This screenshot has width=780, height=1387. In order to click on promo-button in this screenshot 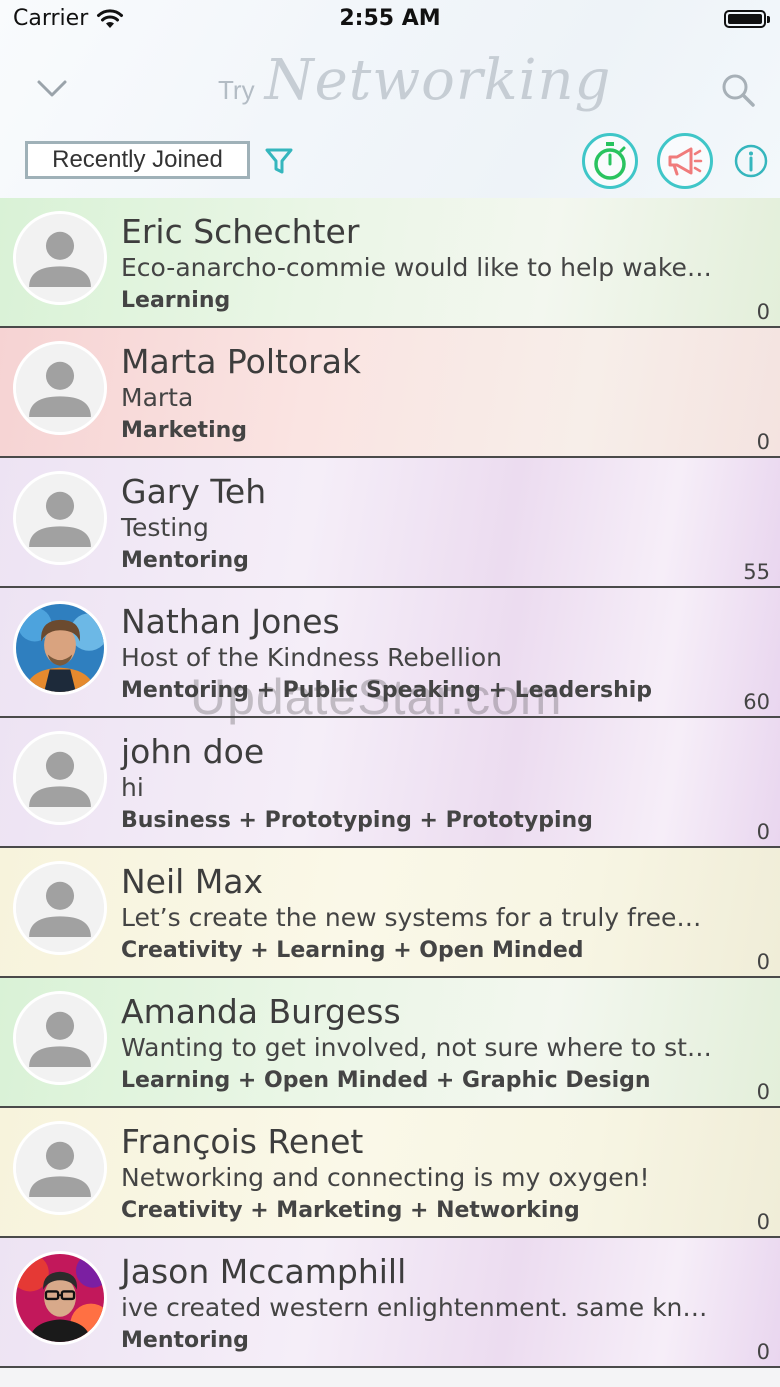, I will do `click(685, 161)`.